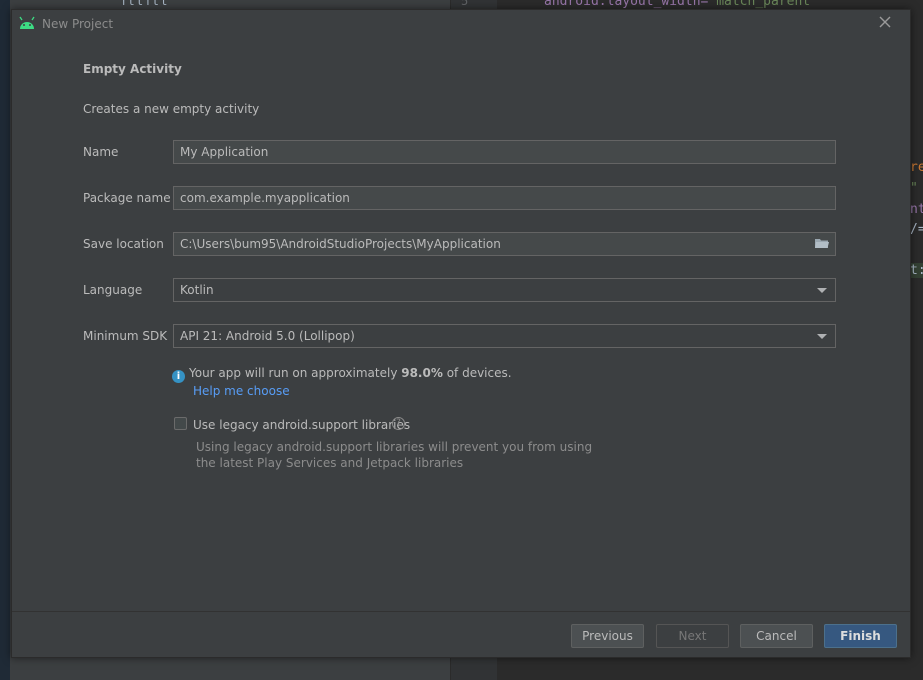 This screenshot has width=923, height=680. Describe the element at coordinates (301, 425) in the screenshot. I see `legacy-libraries-label: Use legacy android.support libraries` at that location.